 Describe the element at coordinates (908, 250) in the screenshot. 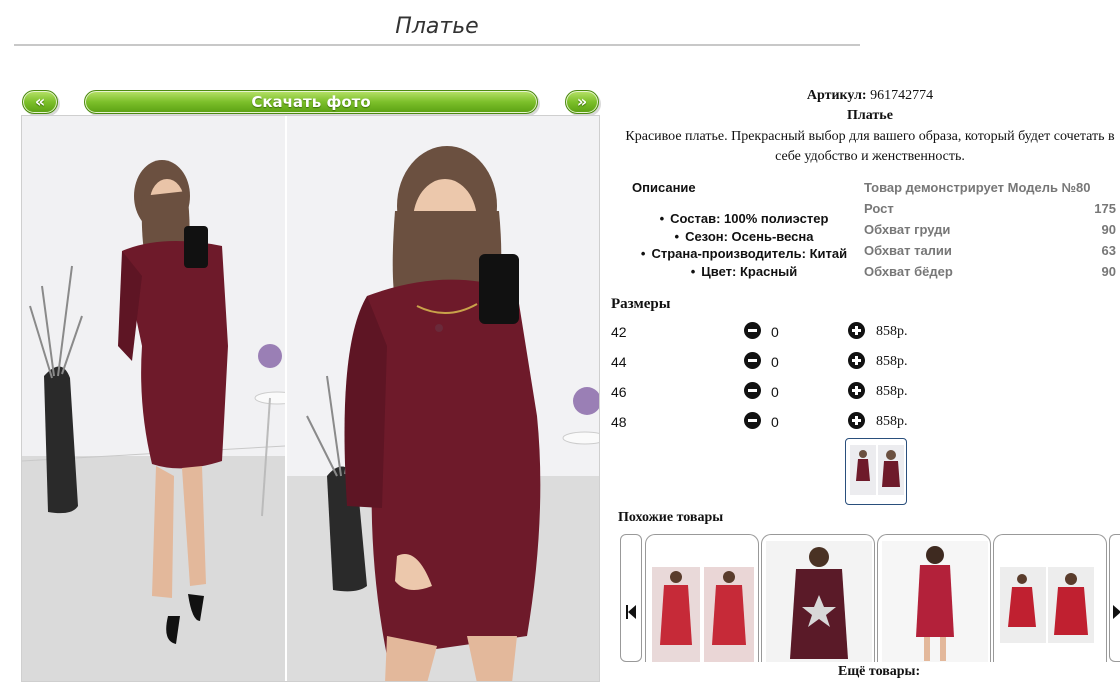

I see `measurement-label: Обхват талии` at that location.